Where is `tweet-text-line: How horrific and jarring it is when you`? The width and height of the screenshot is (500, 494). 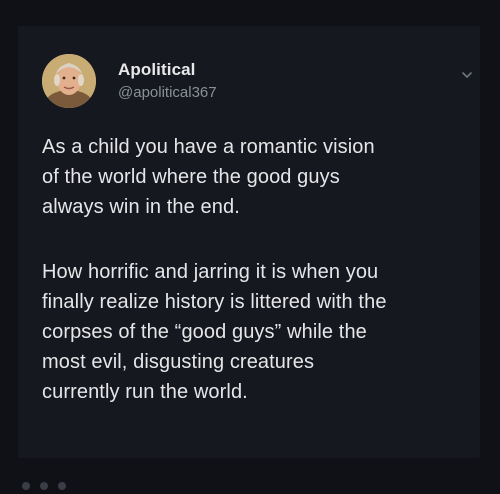
tweet-text-line: How horrific and jarring it is when you is located at coordinates (210, 272).